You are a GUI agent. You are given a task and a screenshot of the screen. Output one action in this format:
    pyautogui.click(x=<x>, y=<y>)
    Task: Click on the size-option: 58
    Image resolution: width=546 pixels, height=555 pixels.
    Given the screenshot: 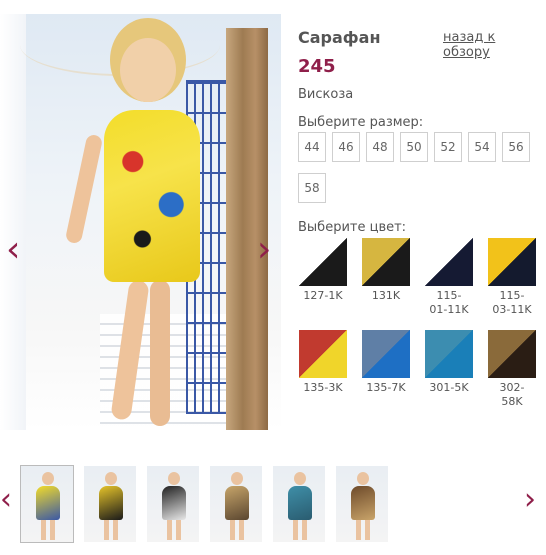 What is the action you would take?
    pyautogui.click(x=312, y=188)
    